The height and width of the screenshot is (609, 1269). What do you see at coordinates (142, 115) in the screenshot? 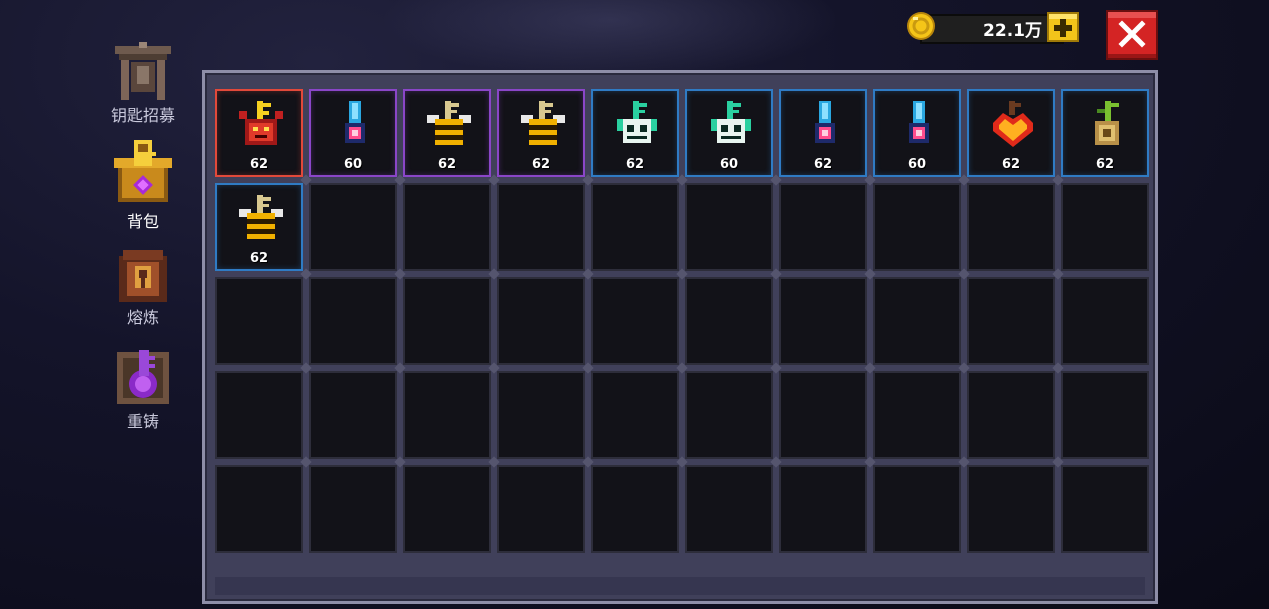
I see `sidebar-item-label: 钥匙招募` at bounding box center [142, 115].